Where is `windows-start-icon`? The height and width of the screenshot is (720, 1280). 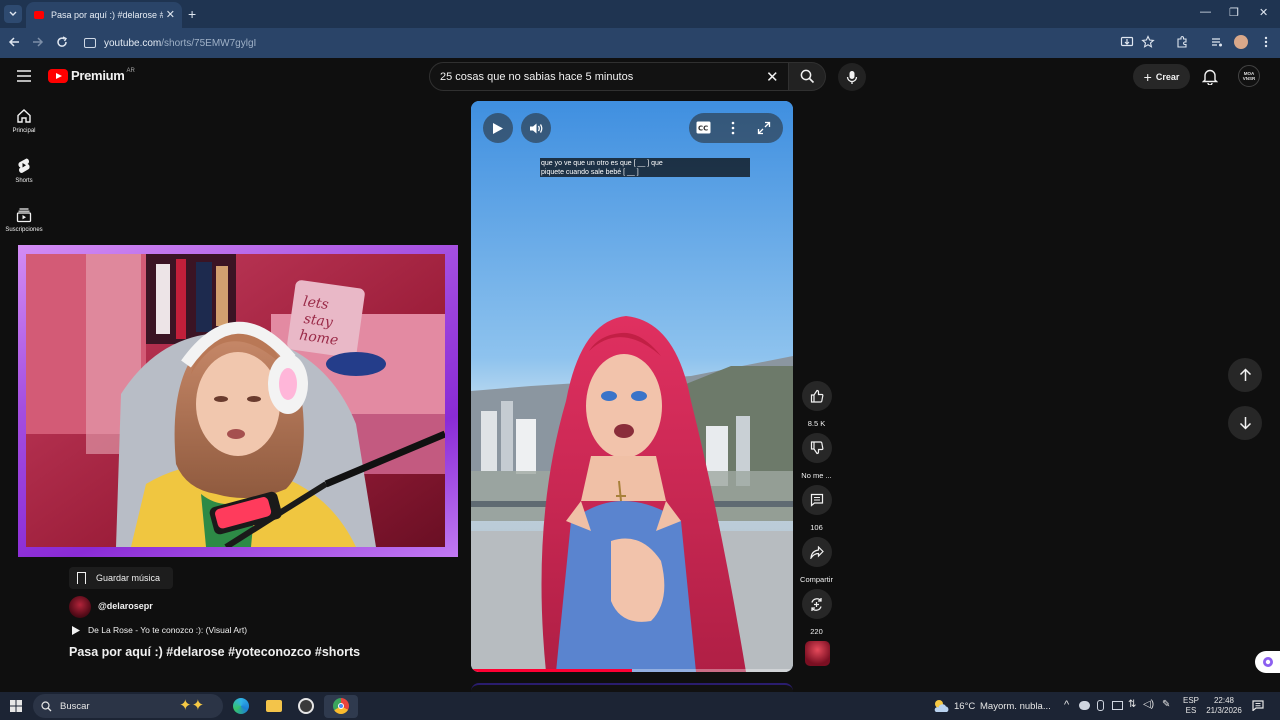 windows-start-icon is located at coordinates (16, 706).